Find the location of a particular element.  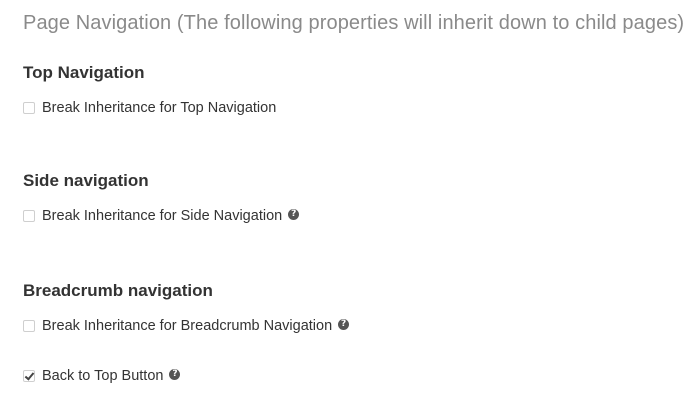

break-inheritance-top-navigation-option: Break Inheritance for Top Navigation is located at coordinates (149, 108).